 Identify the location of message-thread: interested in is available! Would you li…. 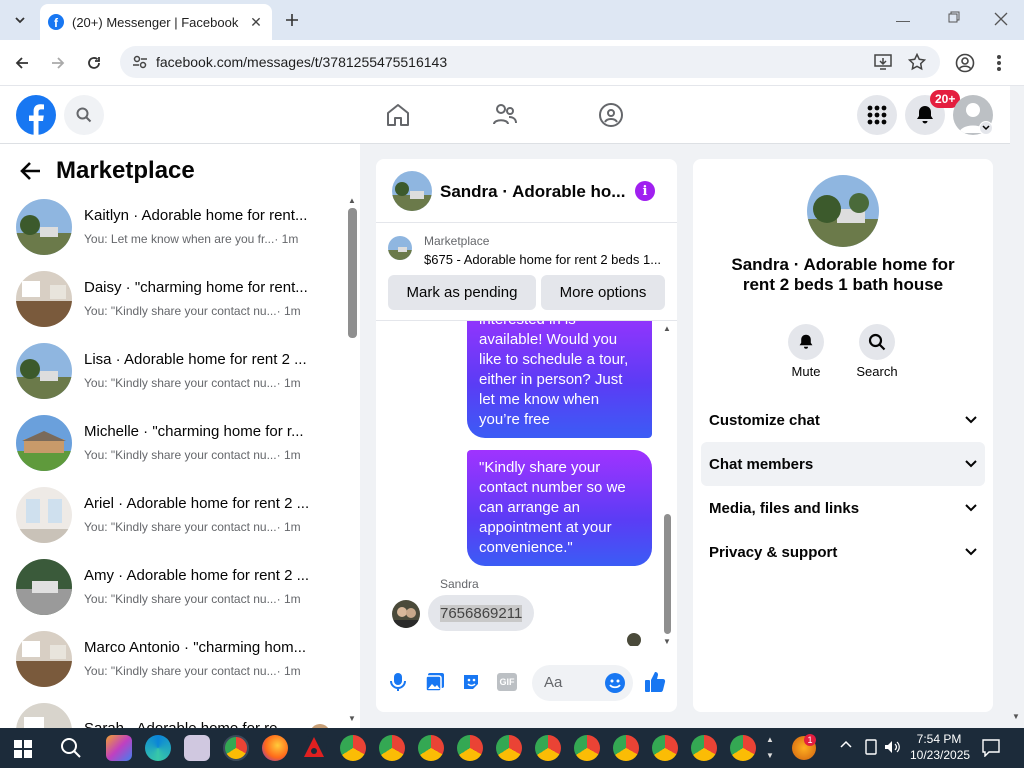
(521, 483).